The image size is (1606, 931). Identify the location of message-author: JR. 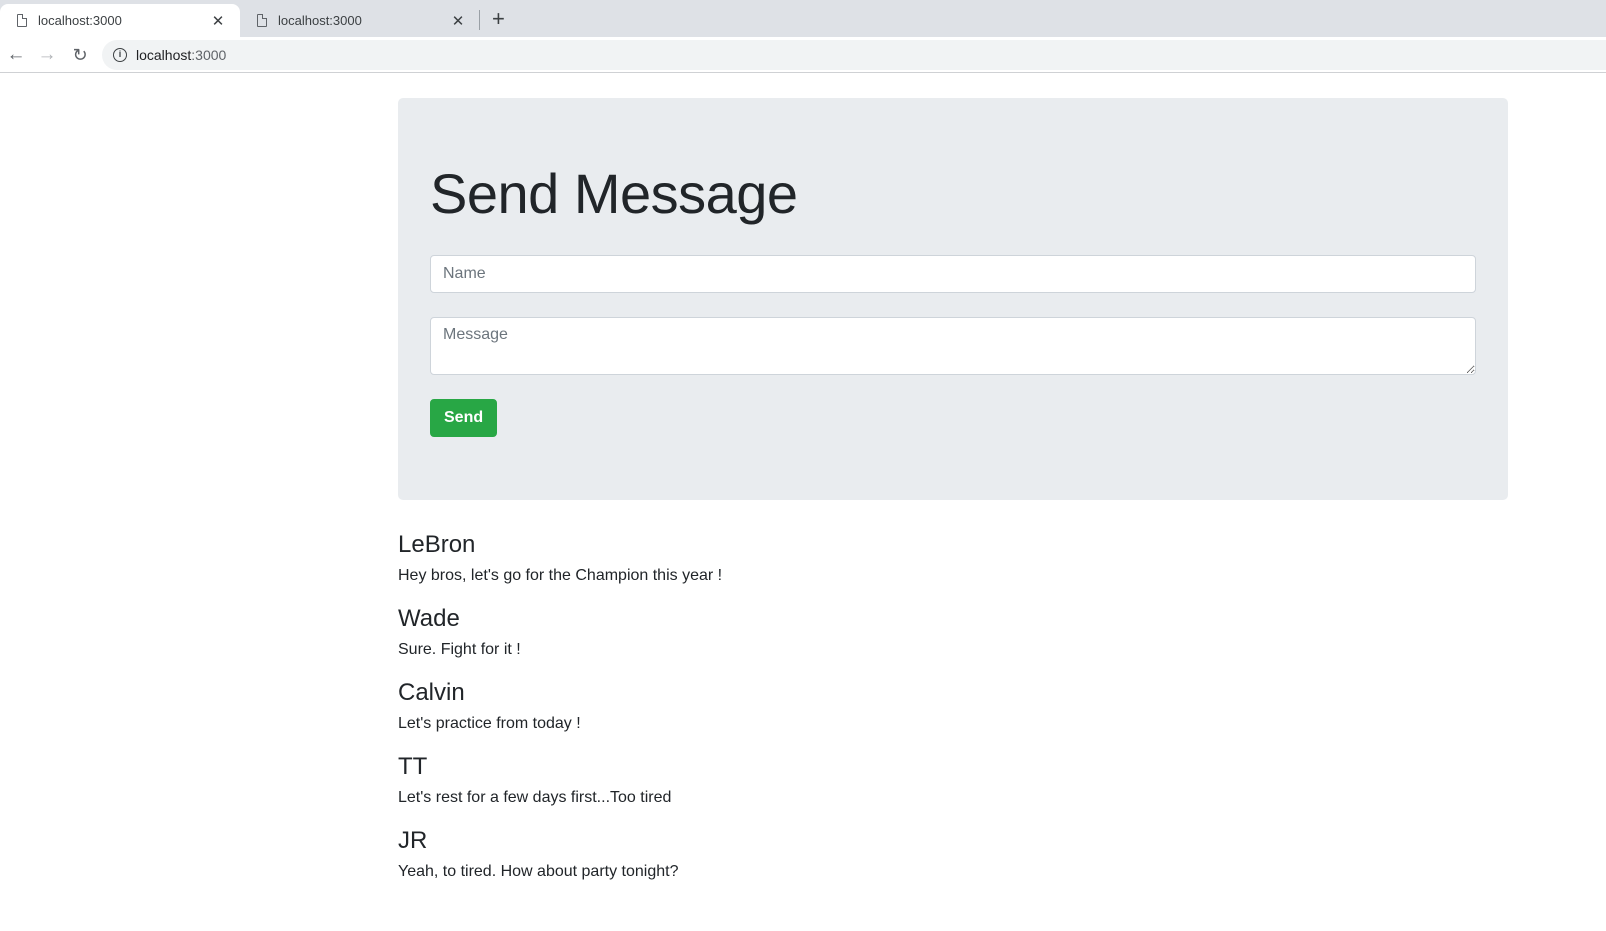
(413, 840).